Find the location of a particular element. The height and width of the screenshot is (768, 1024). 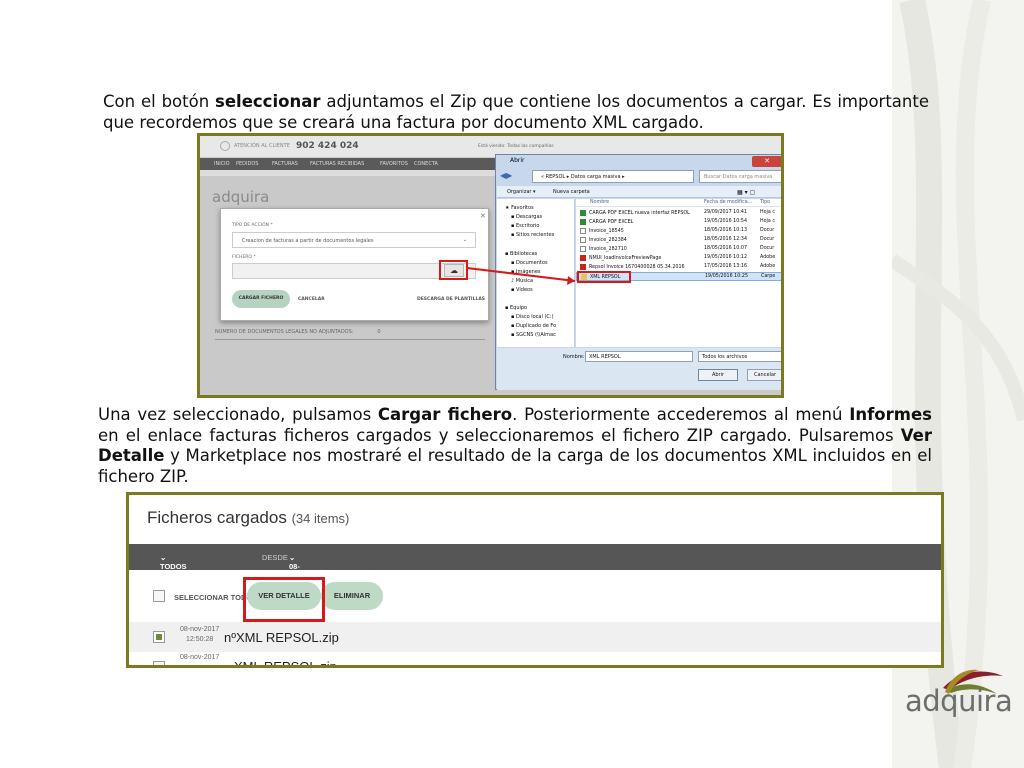

cancel-link: CANCELAR is located at coordinates (311, 299).